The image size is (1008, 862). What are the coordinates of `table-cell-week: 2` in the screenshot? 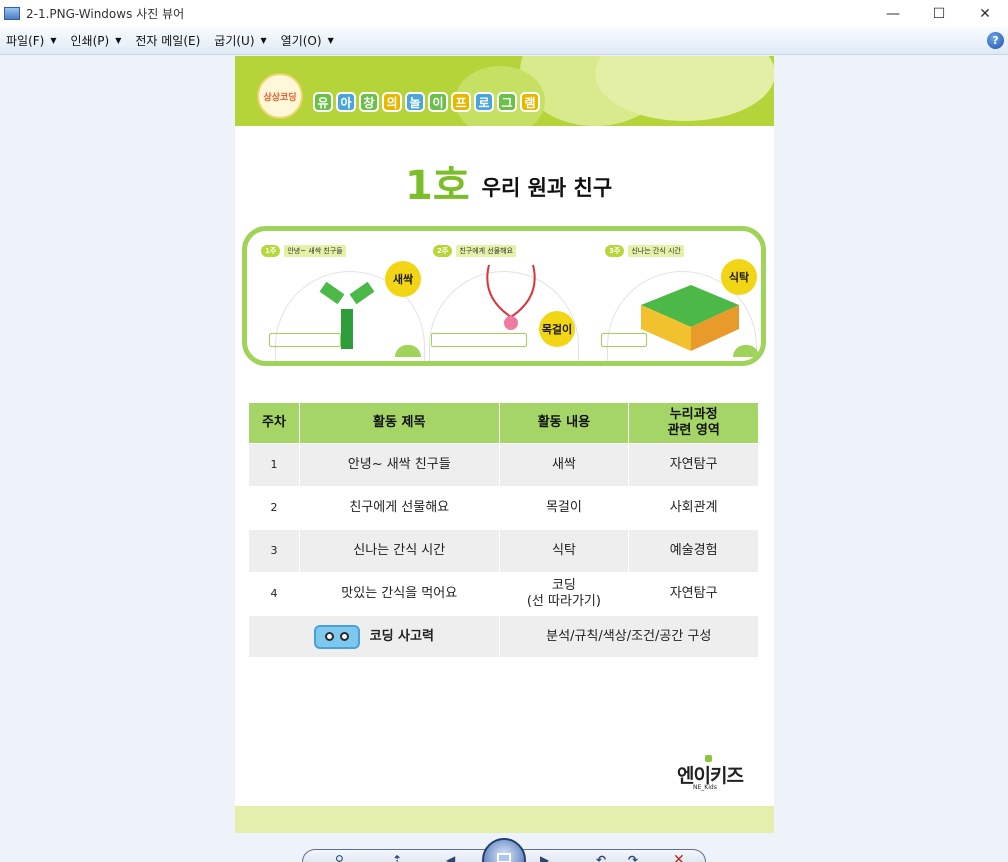 It's located at (274, 508).